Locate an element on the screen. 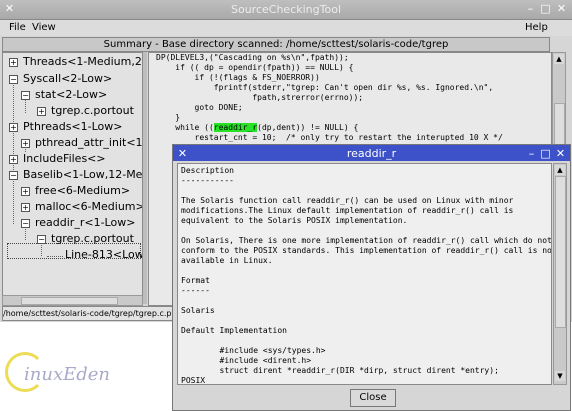 Image resolution: width=572 pixels, height=411 pixels. dialog-titlebar: ✕ readdir_r – □ ✕ is located at coordinates (371, 153).